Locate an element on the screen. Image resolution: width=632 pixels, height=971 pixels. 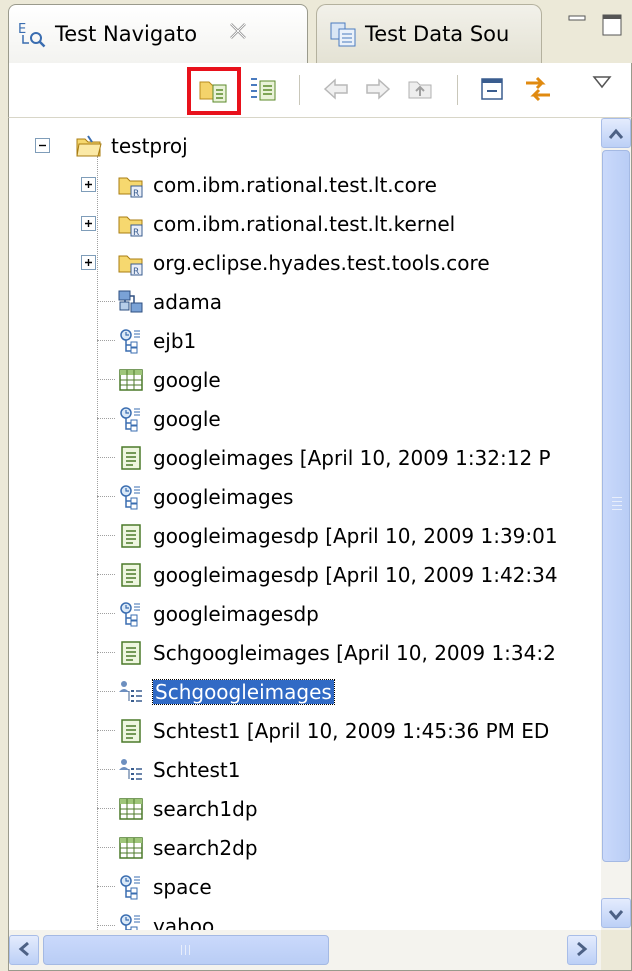
minimize-view-icon is located at coordinates (577, 24).